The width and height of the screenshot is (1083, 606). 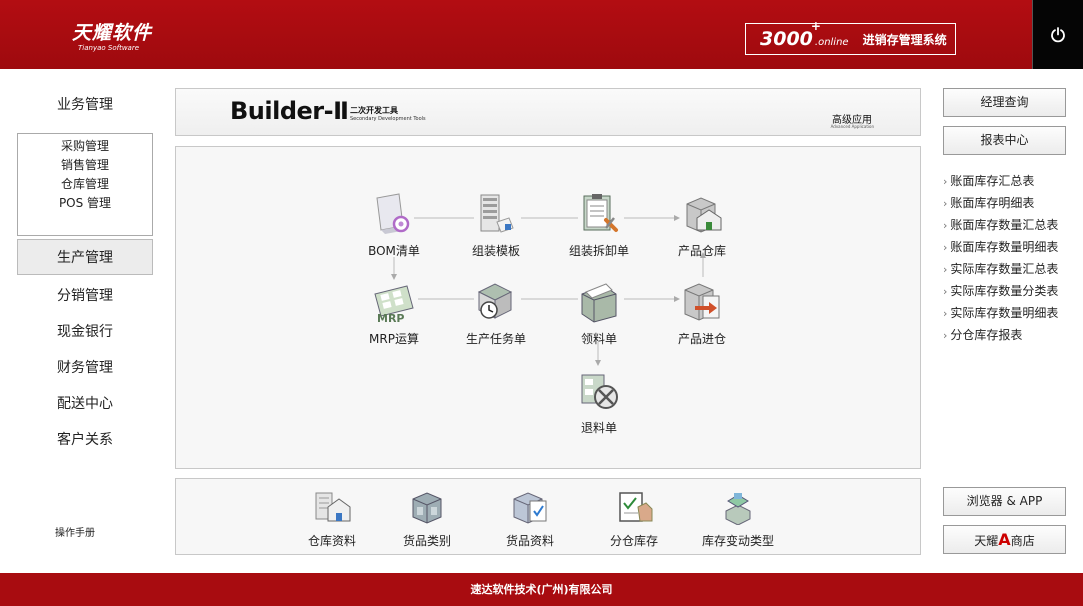 What do you see at coordinates (497, 213) in the screenshot?
I see `assembly-template-icon` at bounding box center [497, 213].